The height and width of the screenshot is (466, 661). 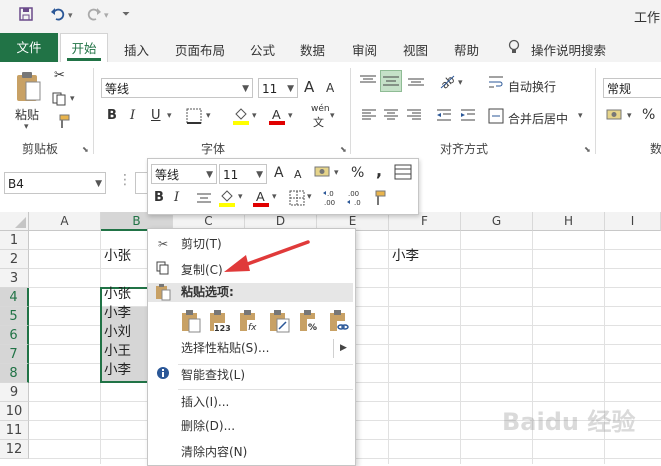 What do you see at coordinates (568, 49) in the screenshot?
I see `tell-me-search: 操作说明搜索` at bounding box center [568, 49].